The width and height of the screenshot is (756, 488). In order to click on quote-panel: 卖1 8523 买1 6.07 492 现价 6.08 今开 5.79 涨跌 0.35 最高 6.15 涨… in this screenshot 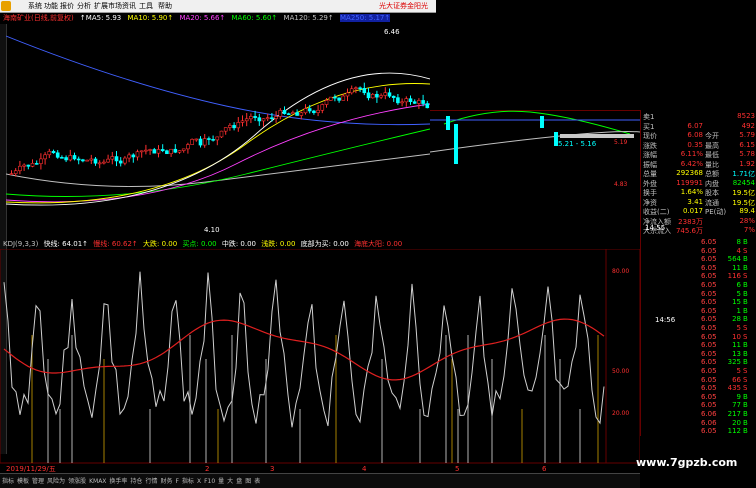, I will do `click(698, 173)`.